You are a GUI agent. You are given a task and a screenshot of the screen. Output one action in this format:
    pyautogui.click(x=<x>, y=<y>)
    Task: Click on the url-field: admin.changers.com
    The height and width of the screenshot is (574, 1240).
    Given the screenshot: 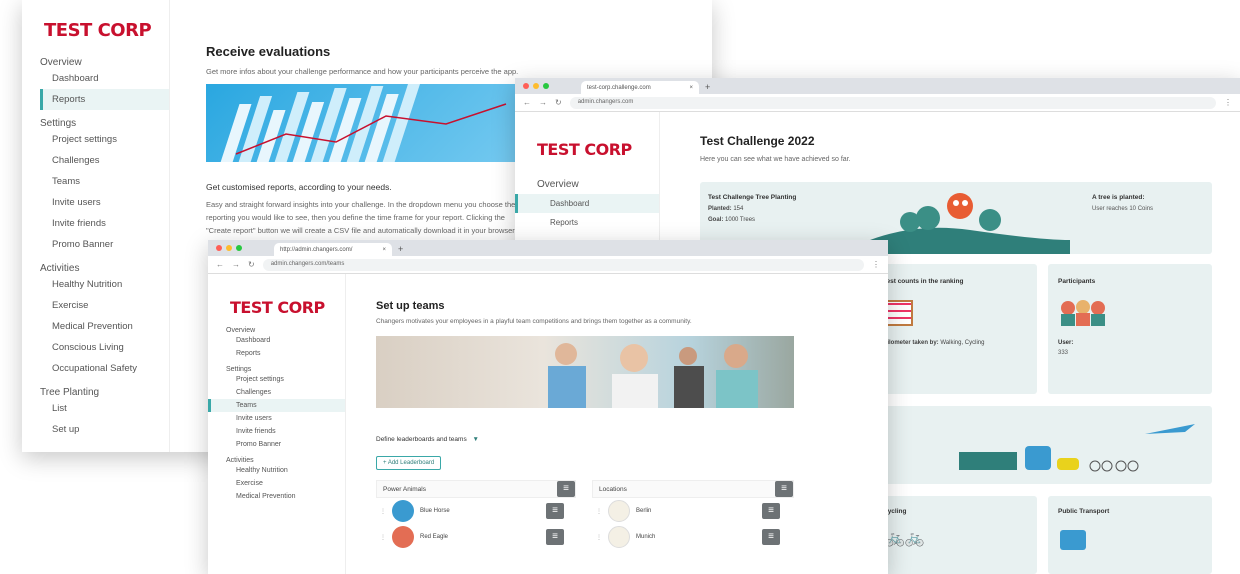 What is the action you would take?
    pyautogui.click(x=892, y=102)
    